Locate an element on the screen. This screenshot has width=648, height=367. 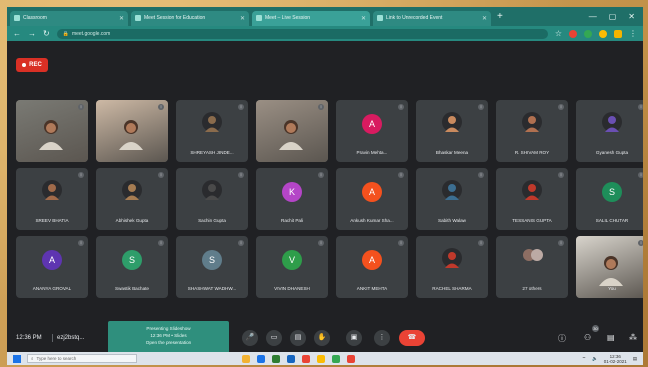
maximize-icon: ▢ is located at coordinates (613, 16).